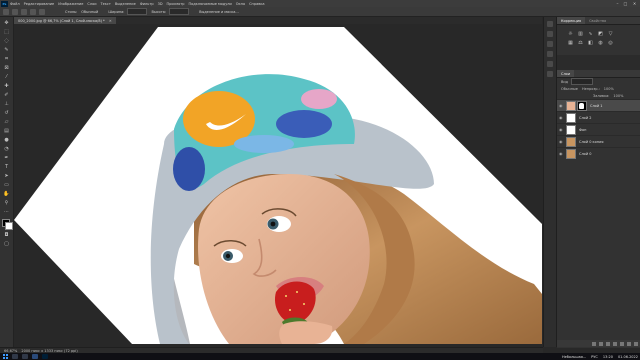 Image resolution: width=640 pixels, height=360 pixels. I want to click on history-brush-tool-icon: ↺, so click(6, 112).